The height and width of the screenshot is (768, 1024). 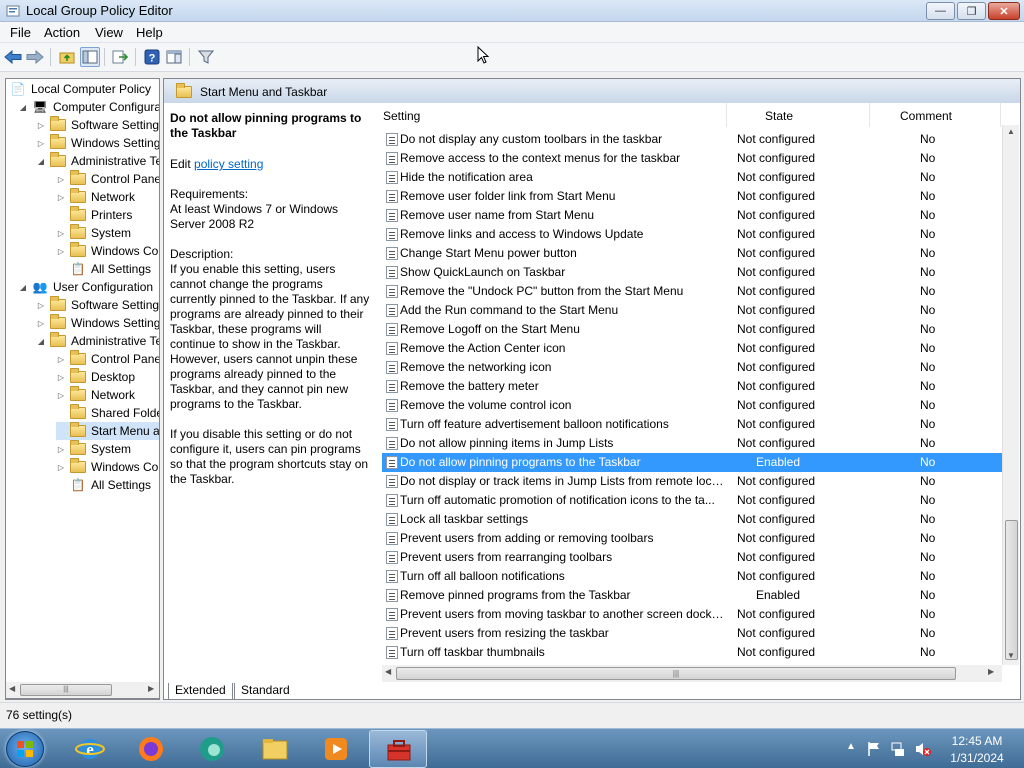 What do you see at coordinates (94, 215) in the screenshot?
I see `tree-item: Printers` at bounding box center [94, 215].